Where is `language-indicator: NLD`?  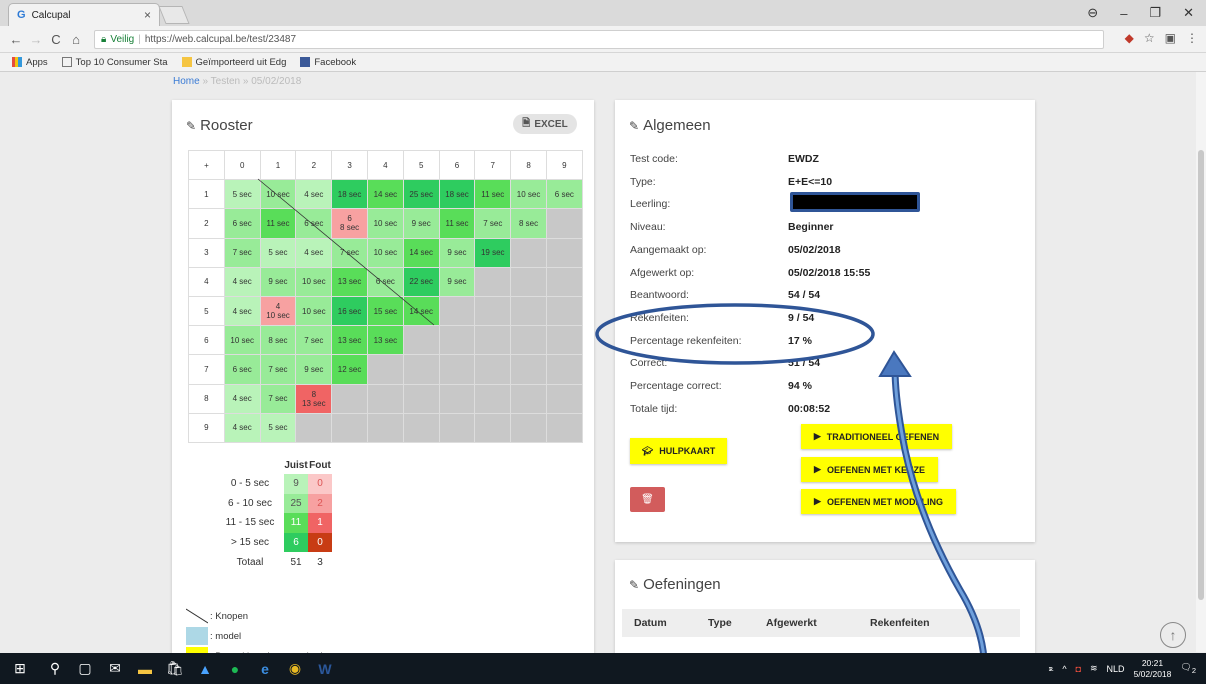
language-indicator: NLD is located at coordinates (1116, 669).